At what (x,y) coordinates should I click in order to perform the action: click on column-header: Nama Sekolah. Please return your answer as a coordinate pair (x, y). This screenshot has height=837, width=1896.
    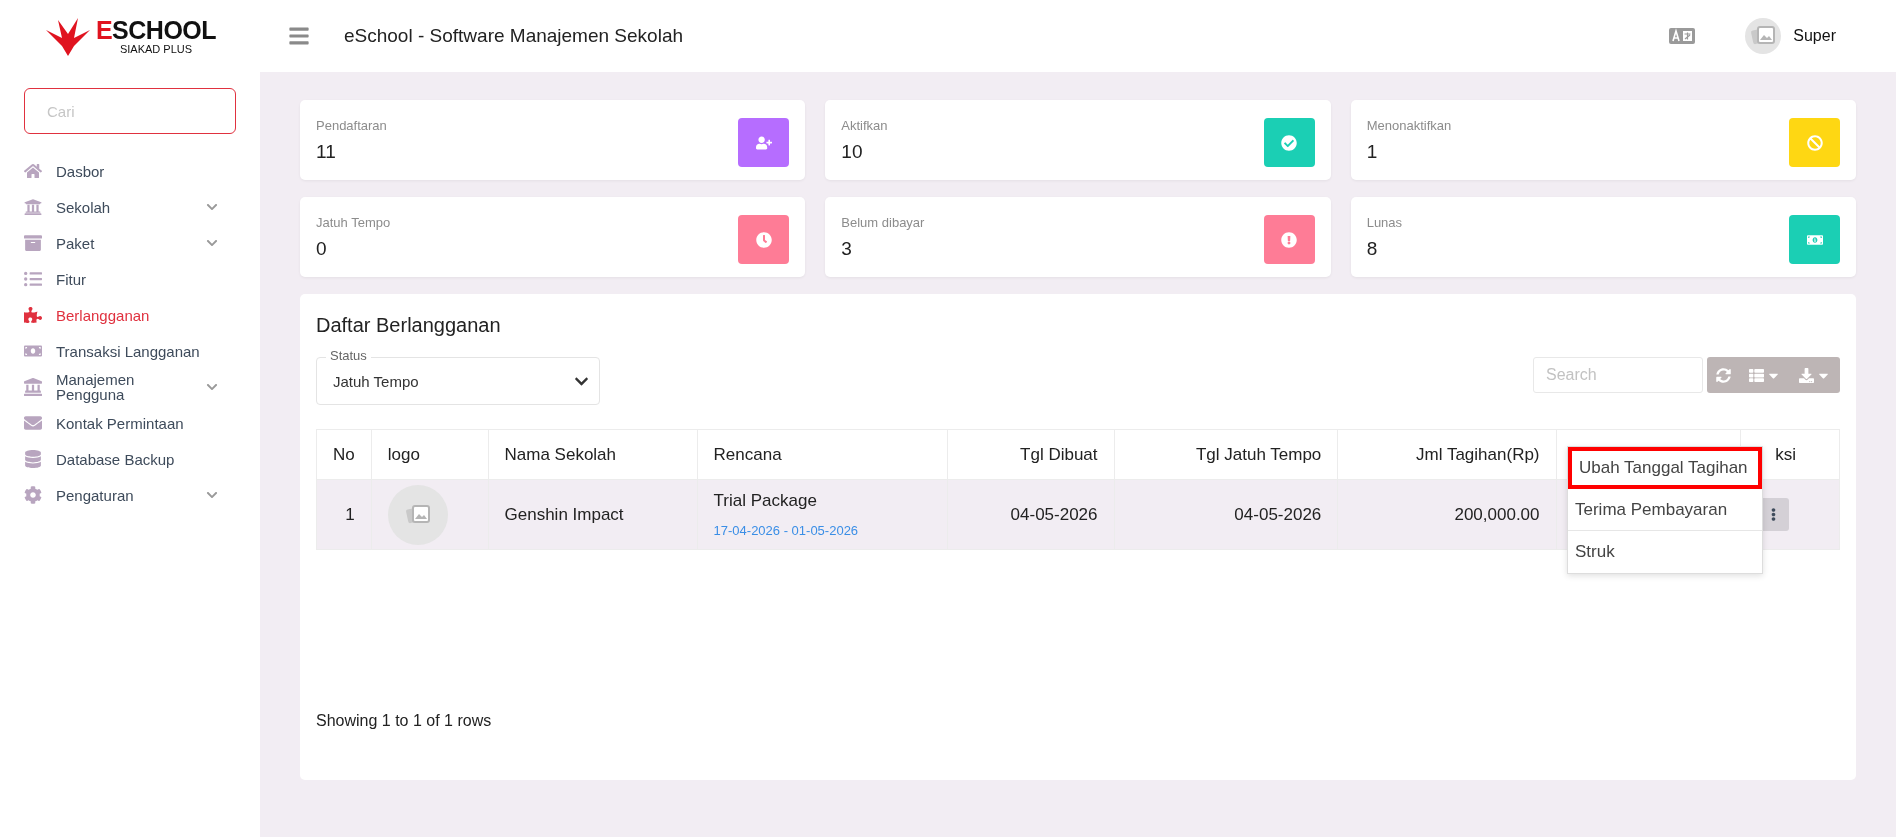
    Looking at the image, I should click on (593, 454).